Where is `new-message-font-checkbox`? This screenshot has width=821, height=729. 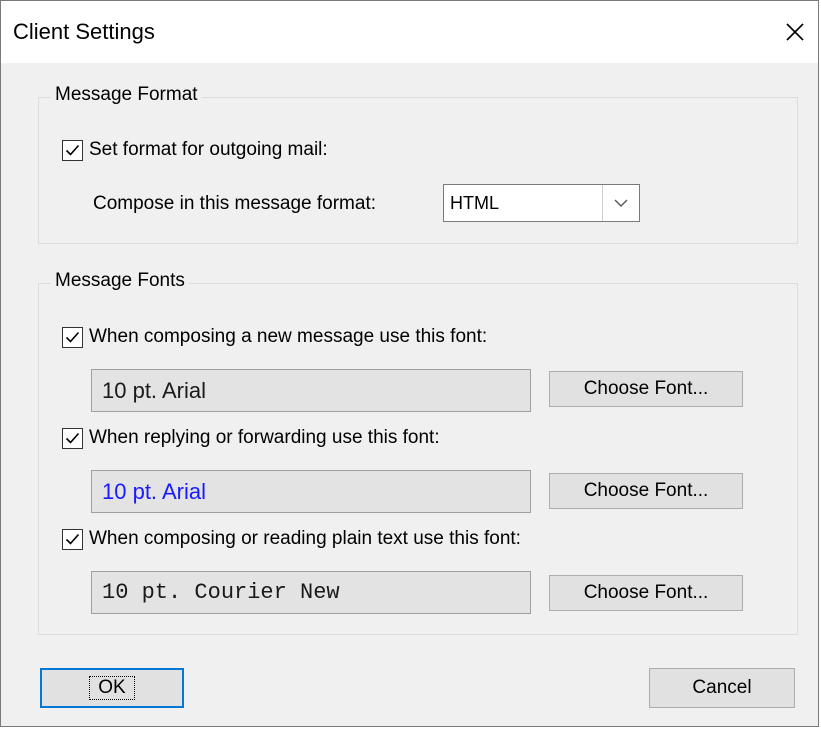 new-message-font-checkbox is located at coordinates (72, 337).